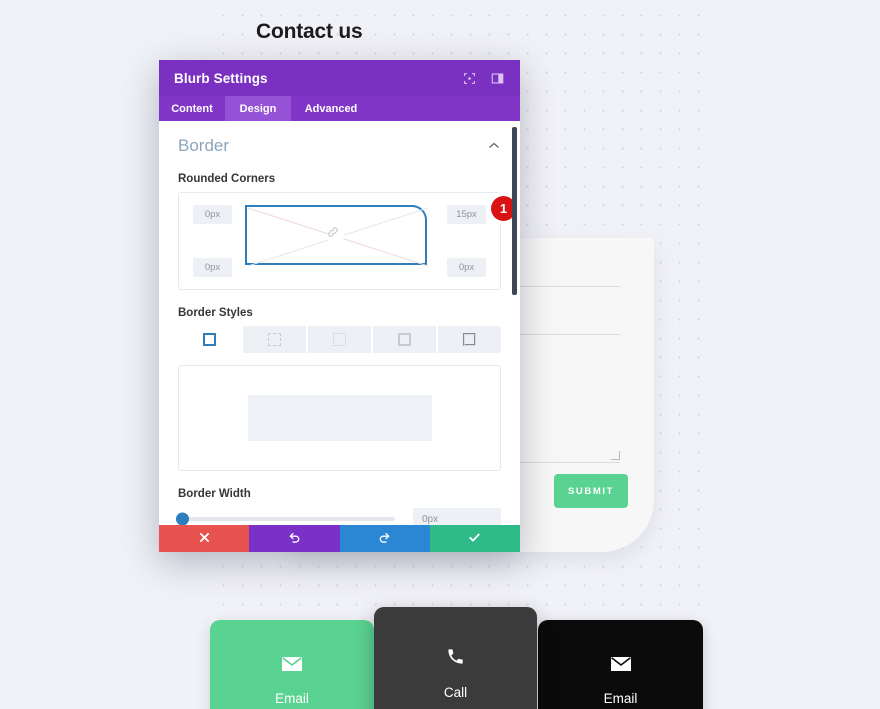 This screenshot has width=880, height=709. What do you see at coordinates (469, 78) in the screenshot?
I see `expand-icon` at bounding box center [469, 78].